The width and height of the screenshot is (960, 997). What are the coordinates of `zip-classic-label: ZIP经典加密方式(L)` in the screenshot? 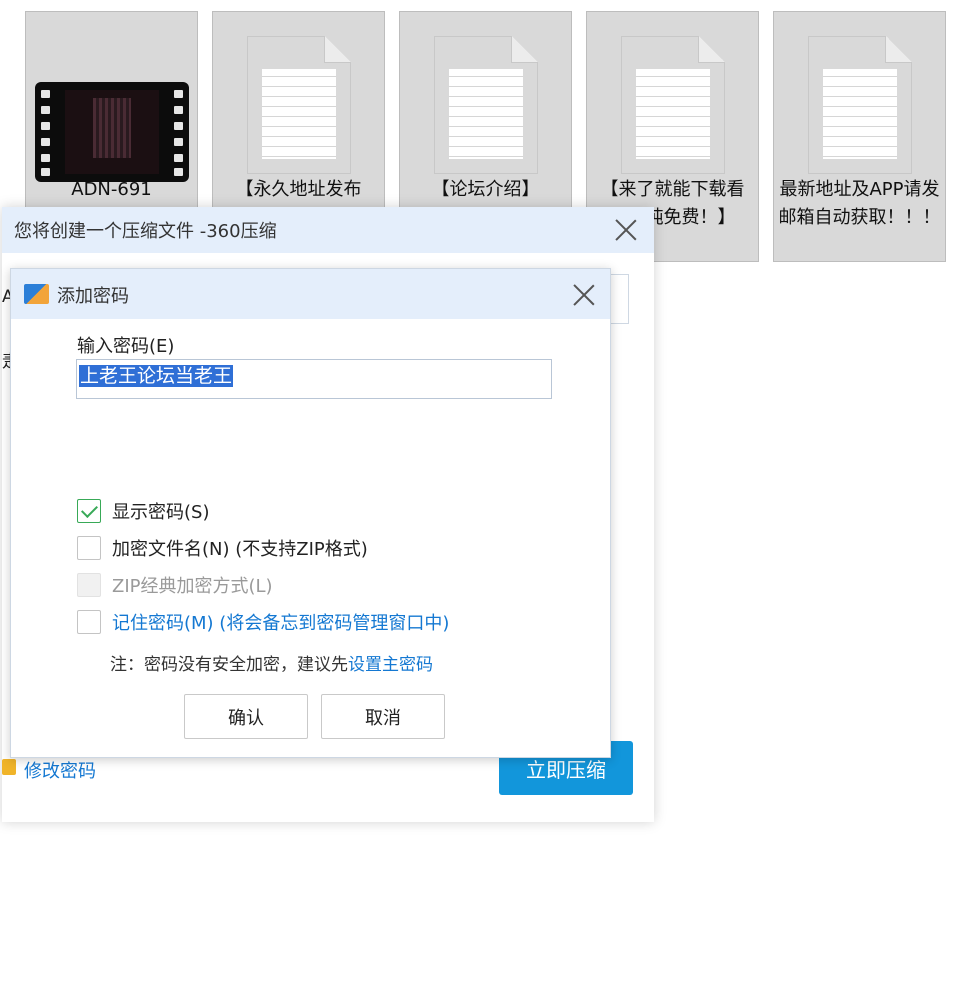 It's located at (192, 586).